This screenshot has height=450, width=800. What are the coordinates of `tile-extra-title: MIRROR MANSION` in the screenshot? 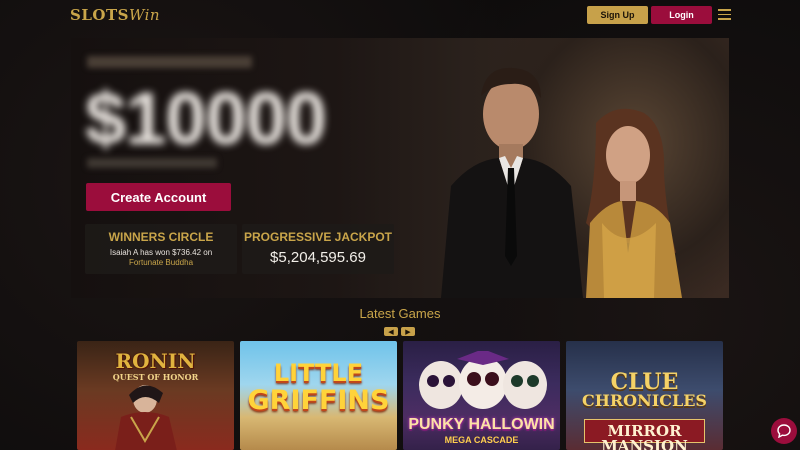 It's located at (644, 434).